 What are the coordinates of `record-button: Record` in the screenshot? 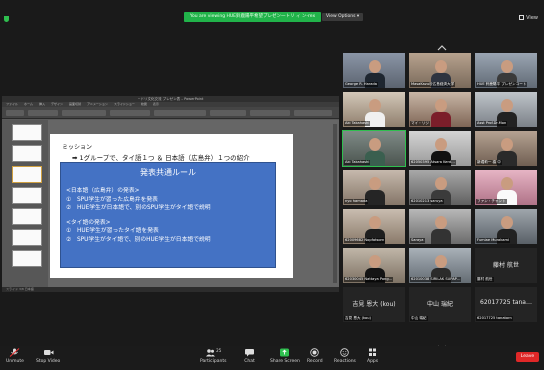 It's located at (315, 356).